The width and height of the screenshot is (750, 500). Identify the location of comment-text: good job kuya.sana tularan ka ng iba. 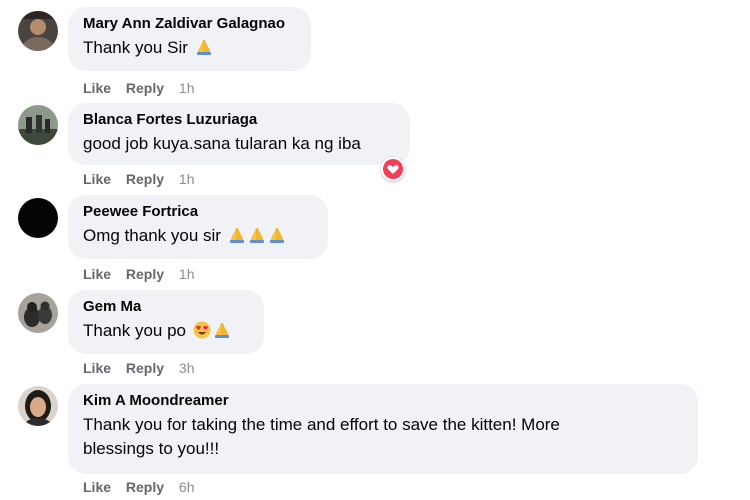
(239, 144).